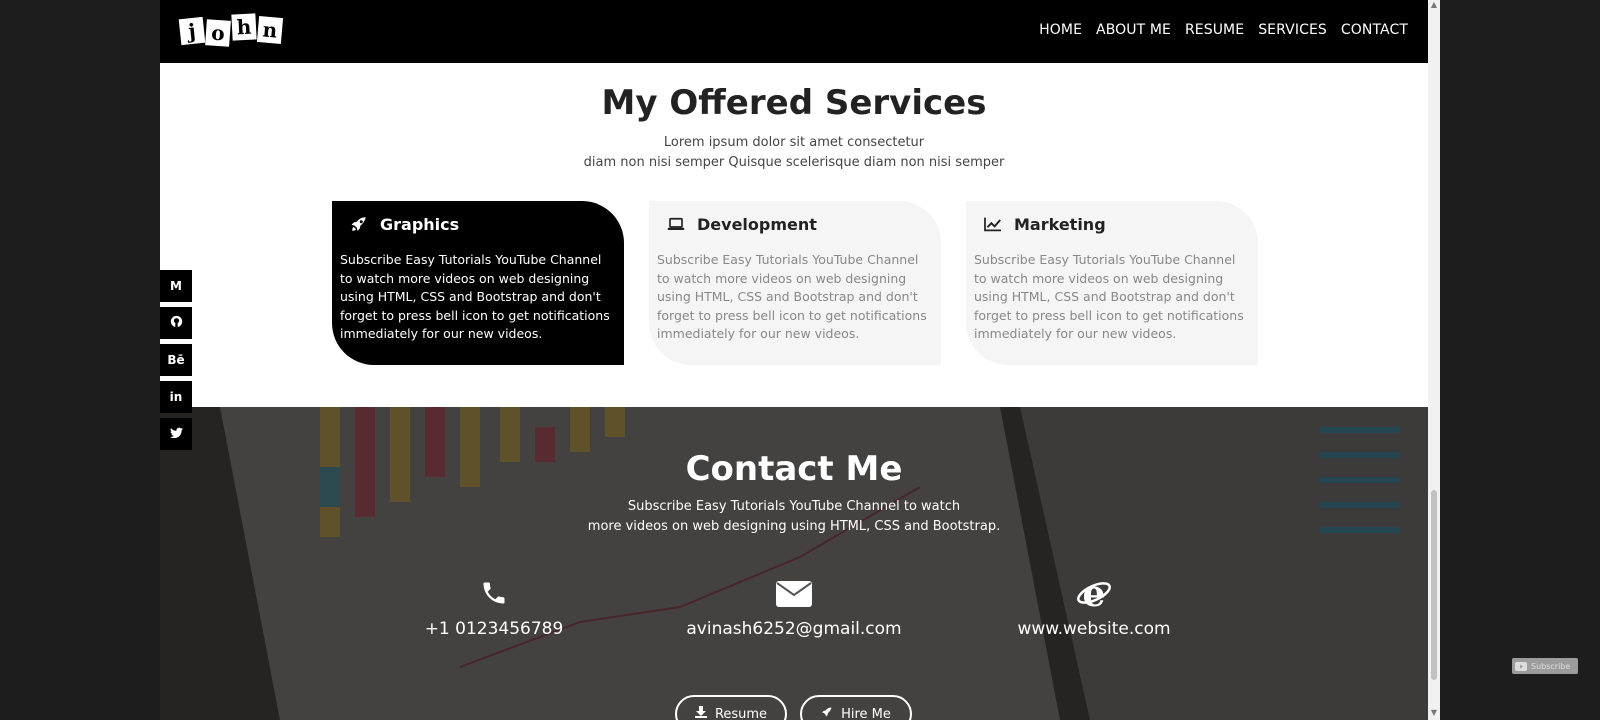 The height and width of the screenshot is (720, 1600). Describe the element at coordinates (794, 629) in the screenshot. I see `email-address: avinash6252@gmail.com` at that location.